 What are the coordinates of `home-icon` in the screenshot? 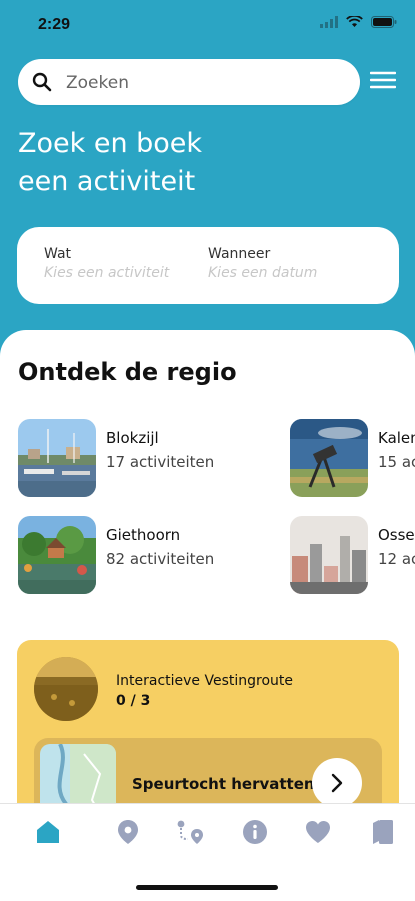 It's located at (48, 832).